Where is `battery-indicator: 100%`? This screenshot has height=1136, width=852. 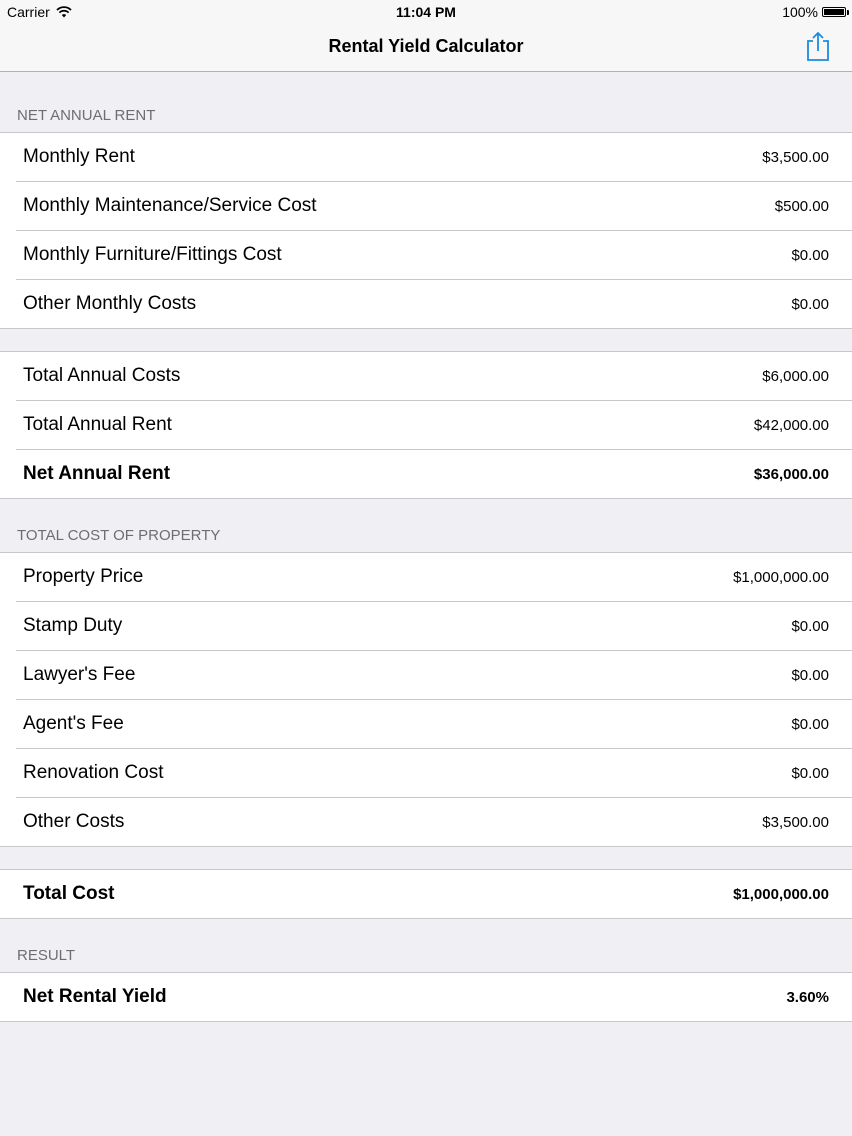 battery-indicator: 100% is located at coordinates (815, 12).